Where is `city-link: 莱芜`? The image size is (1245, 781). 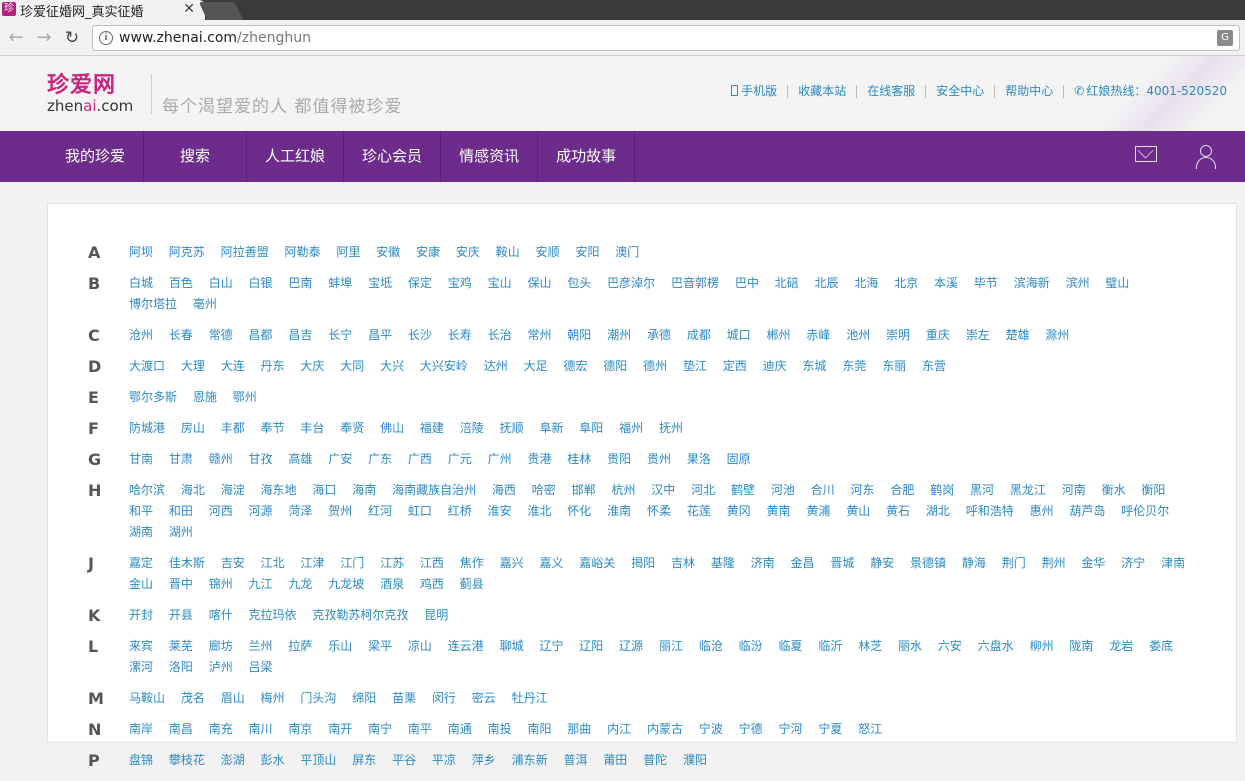
city-link: 莱芜 is located at coordinates (181, 646).